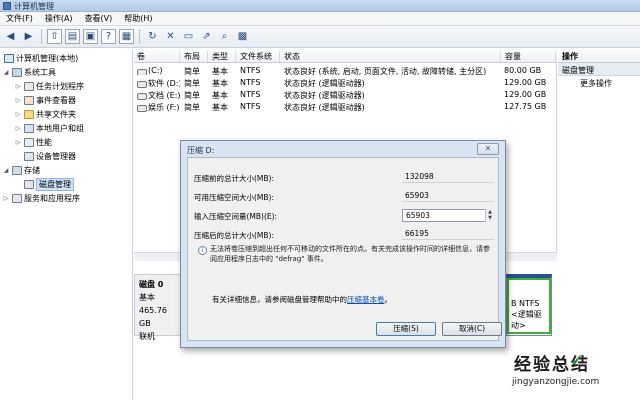 Image resolution: width=640 pixels, height=400 pixels. Describe the element at coordinates (59, 18) in the screenshot. I see `menu-action: 操作(A)` at that location.